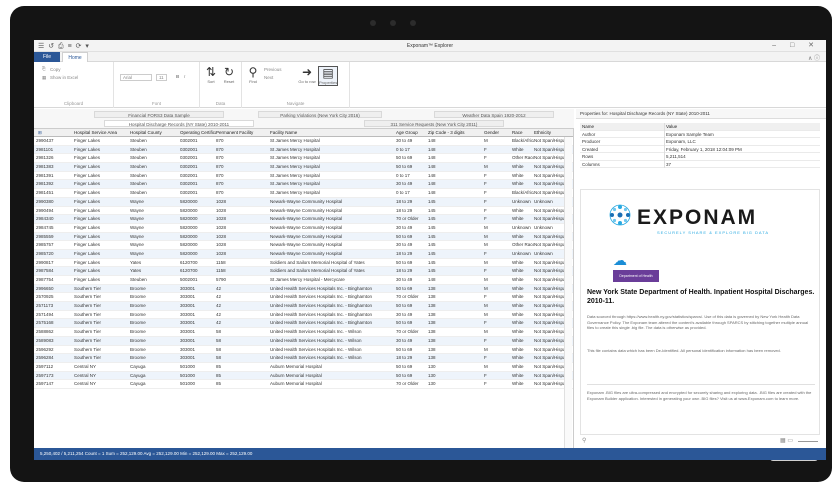 This screenshot has height=485, width=838. Describe the element at coordinates (55, 384) in the screenshot. I see `table-cell: 2597147` at that location.